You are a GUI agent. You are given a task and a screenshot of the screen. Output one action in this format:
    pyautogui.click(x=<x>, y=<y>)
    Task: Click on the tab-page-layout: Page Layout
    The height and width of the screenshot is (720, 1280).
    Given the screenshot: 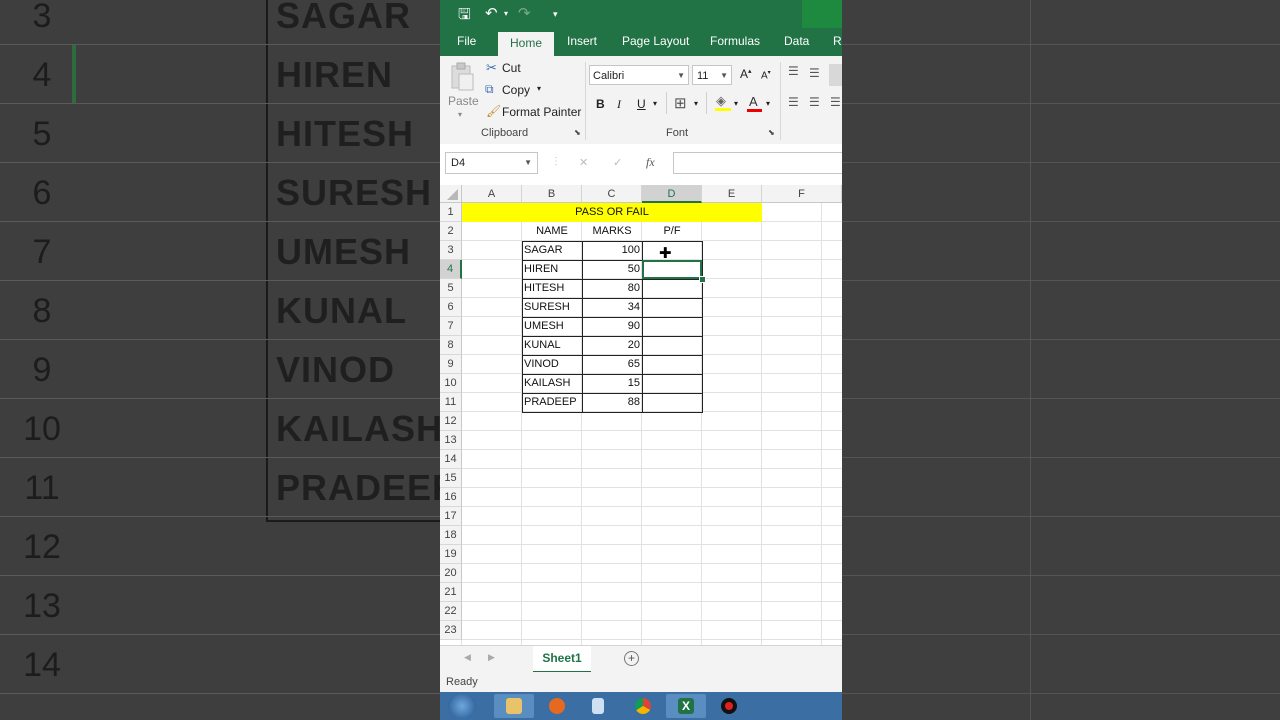 What is the action you would take?
    pyautogui.click(x=655, y=41)
    